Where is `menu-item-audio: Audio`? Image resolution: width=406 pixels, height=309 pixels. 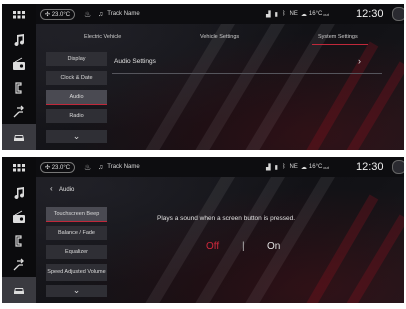 menu-item-audio: Audio is located at coordinates (76, 97).